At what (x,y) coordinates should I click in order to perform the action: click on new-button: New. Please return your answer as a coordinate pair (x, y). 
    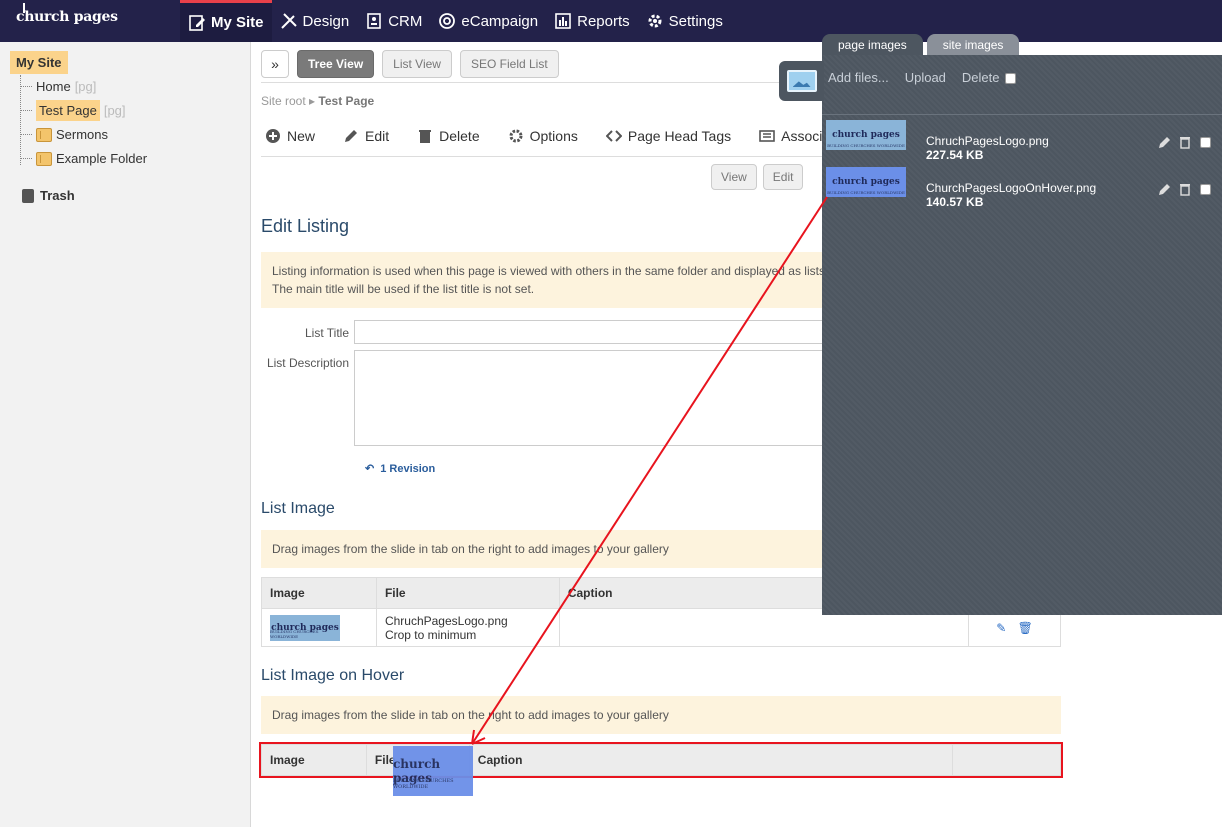
    Looking at the image, I should click on (290, 136).